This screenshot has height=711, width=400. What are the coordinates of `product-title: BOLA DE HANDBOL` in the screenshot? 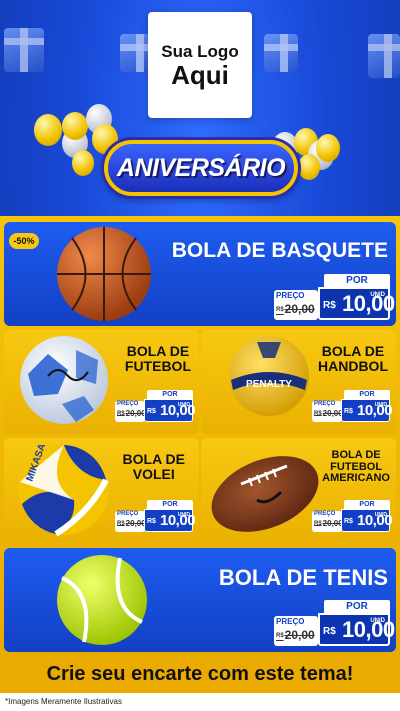 It's located at (353, 358).